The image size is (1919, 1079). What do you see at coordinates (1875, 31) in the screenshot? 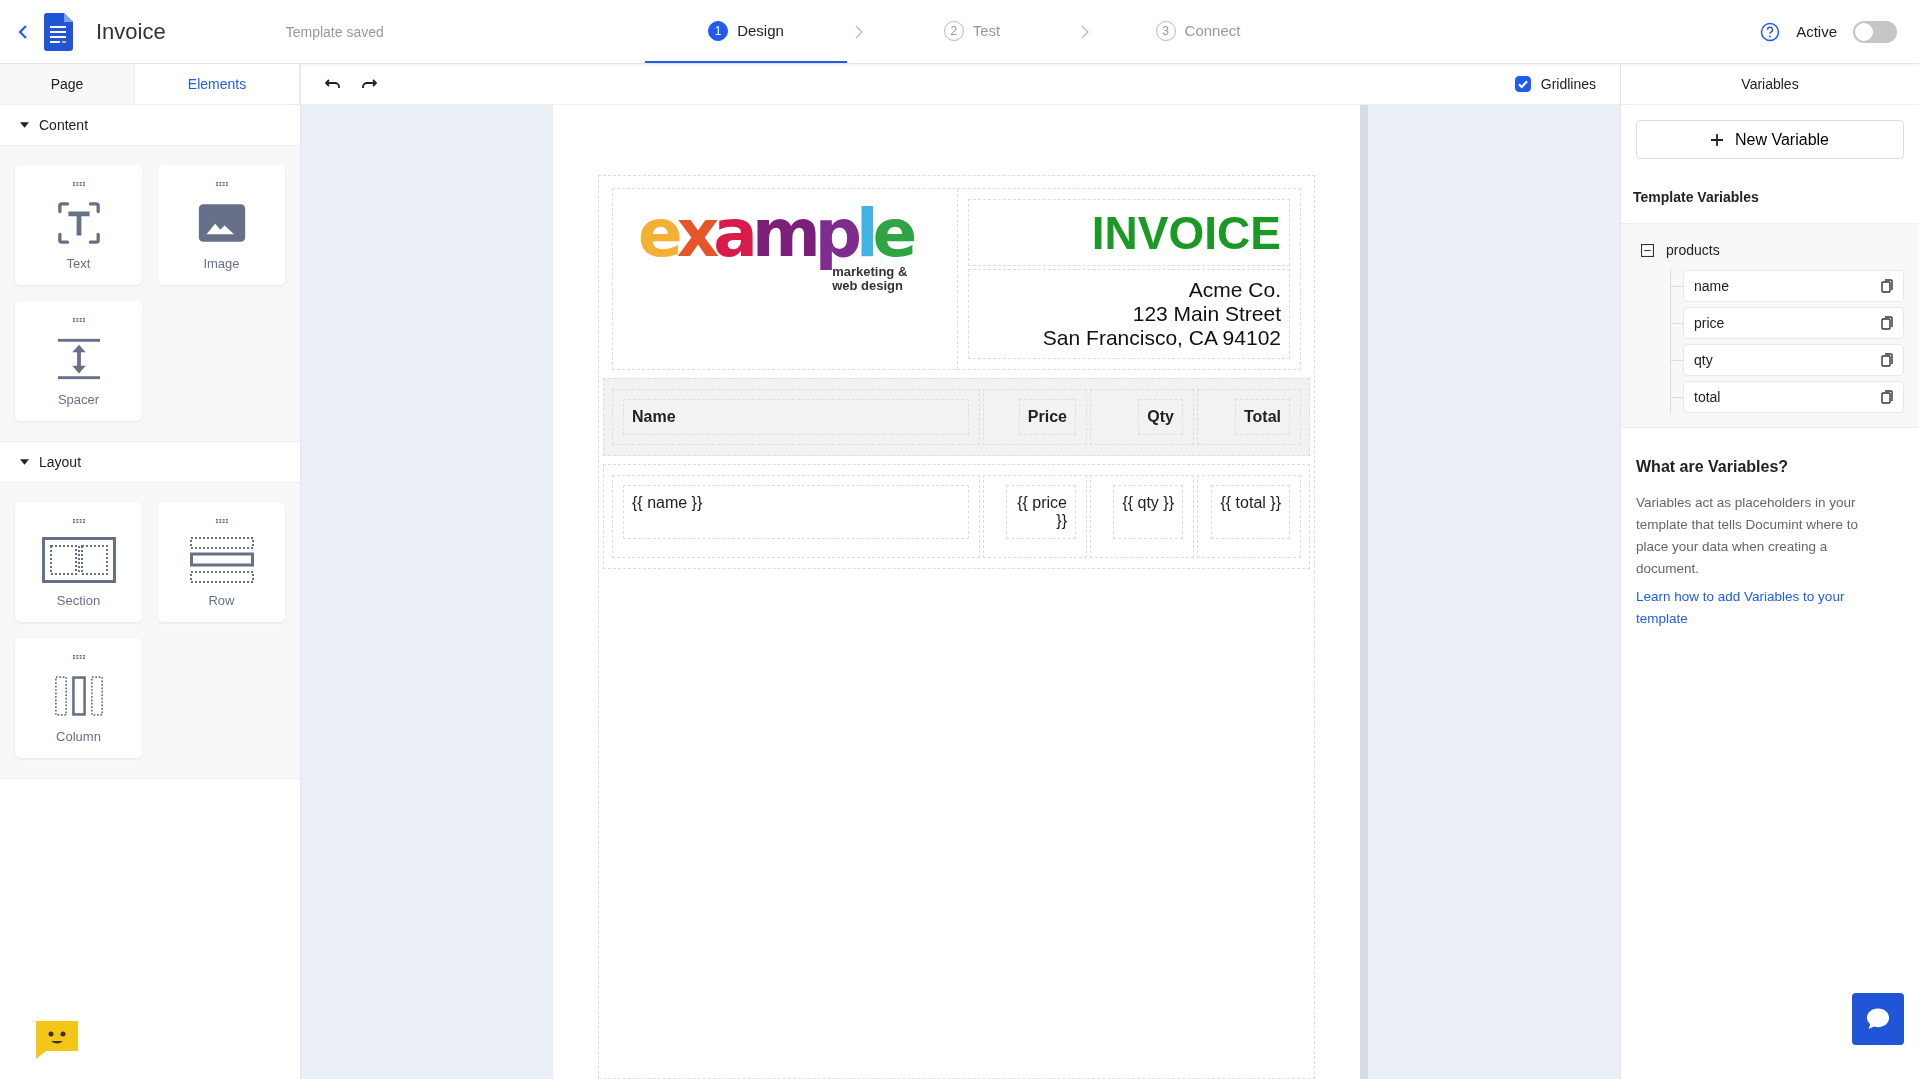
I see `active-toggle` at bounding box center [1875, 31].